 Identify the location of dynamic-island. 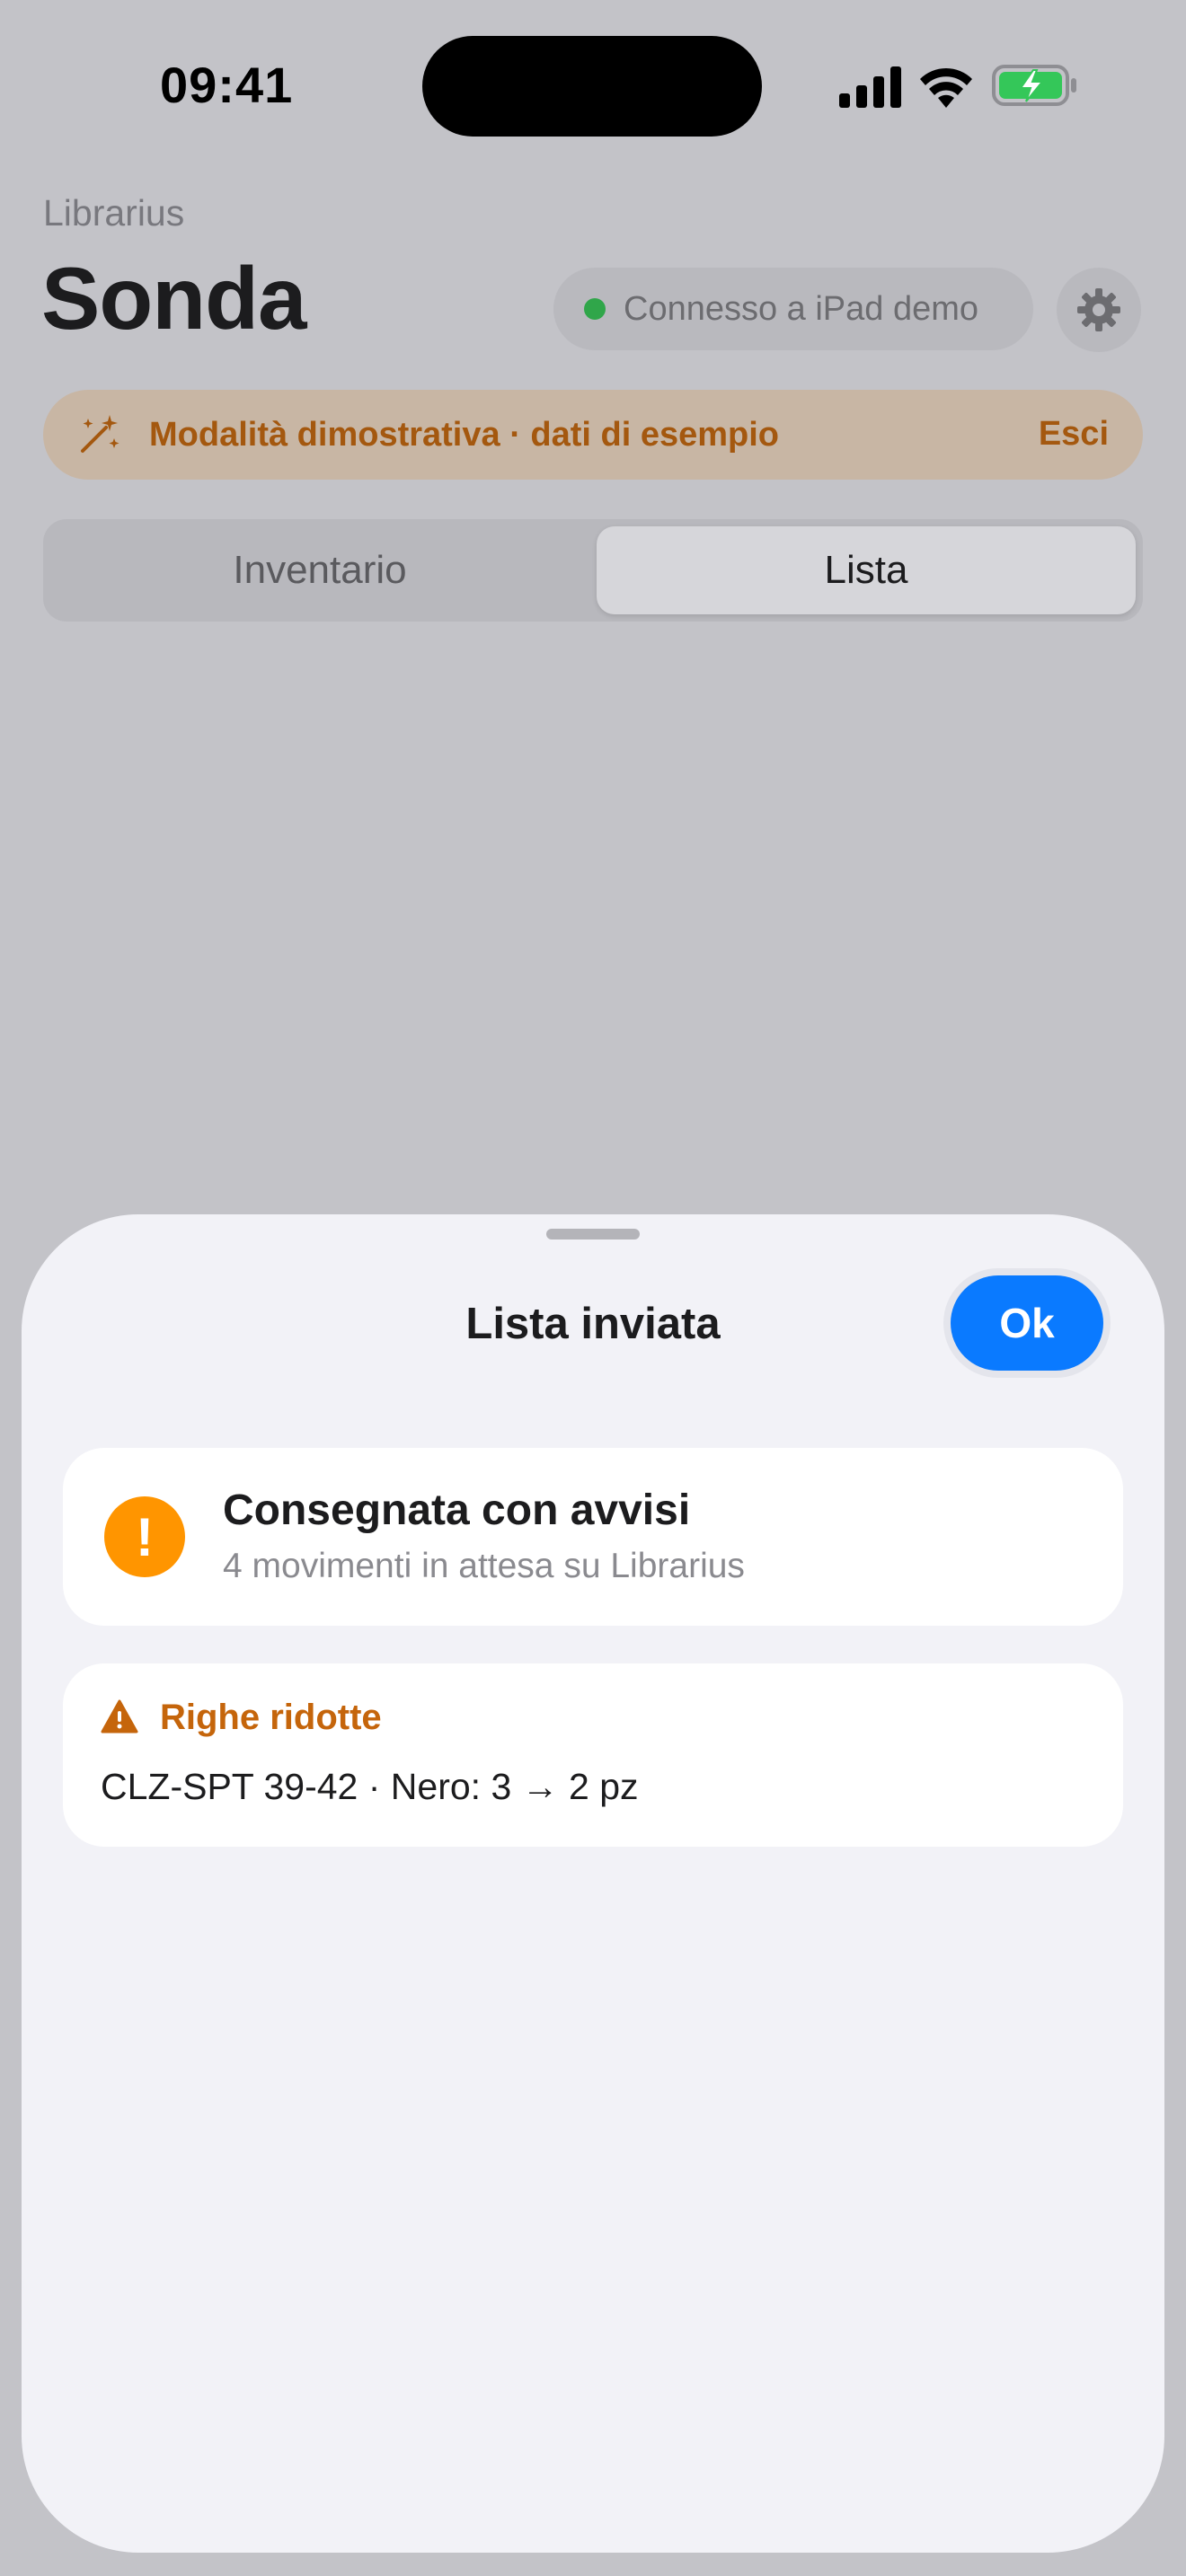
(592, 86).